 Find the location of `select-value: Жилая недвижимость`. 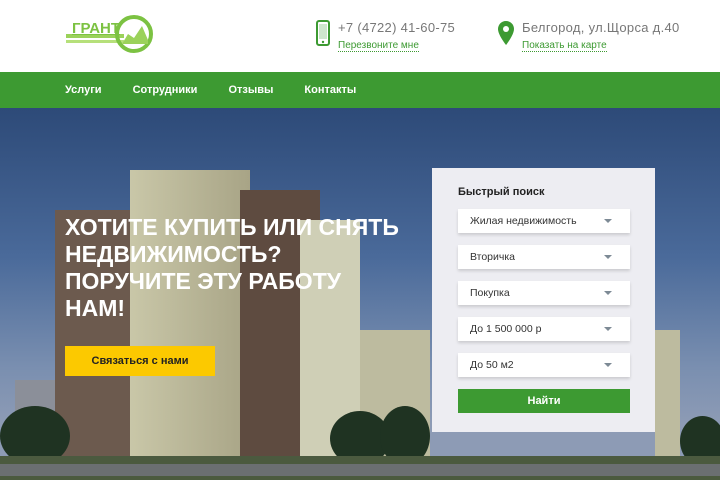

select-value: Жилая недвижимость is located at coordinates (523, 221).